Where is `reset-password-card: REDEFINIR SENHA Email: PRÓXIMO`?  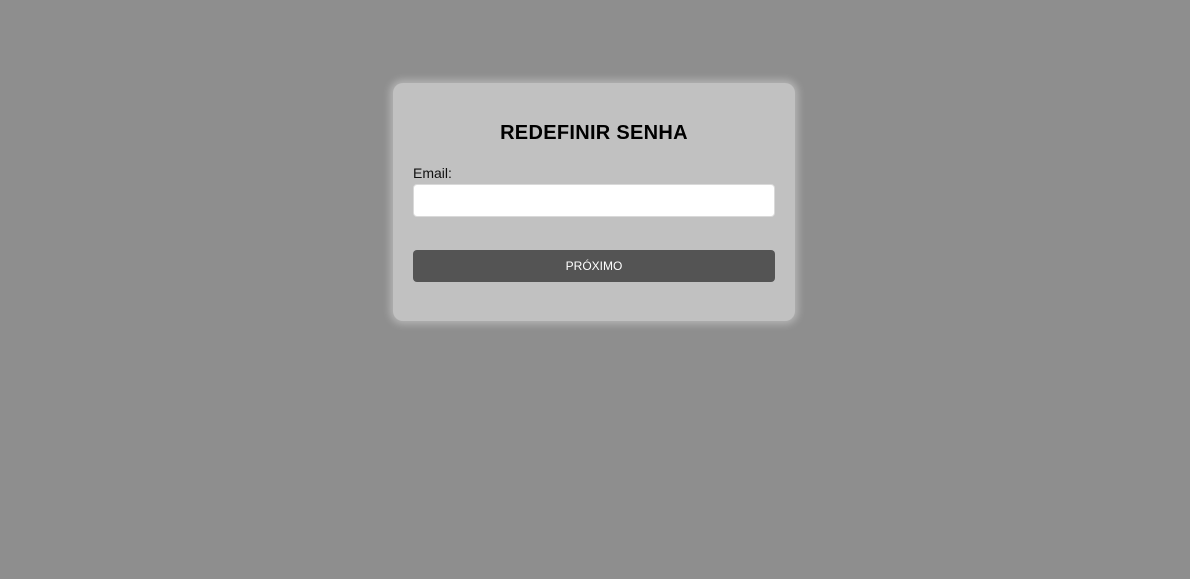 reset-password-card: REDEFINIR SENHA Email: PRÓXIMO is located at coordinates (594, 202).